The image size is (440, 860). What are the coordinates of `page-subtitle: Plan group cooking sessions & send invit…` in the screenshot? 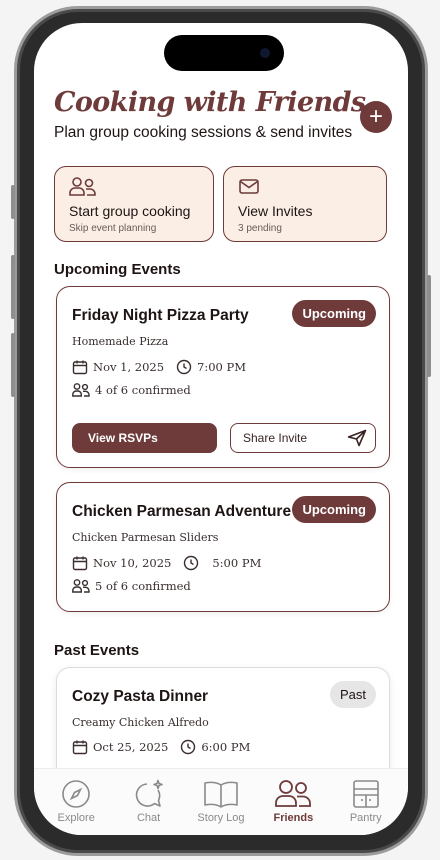 It's located at (203, 132).